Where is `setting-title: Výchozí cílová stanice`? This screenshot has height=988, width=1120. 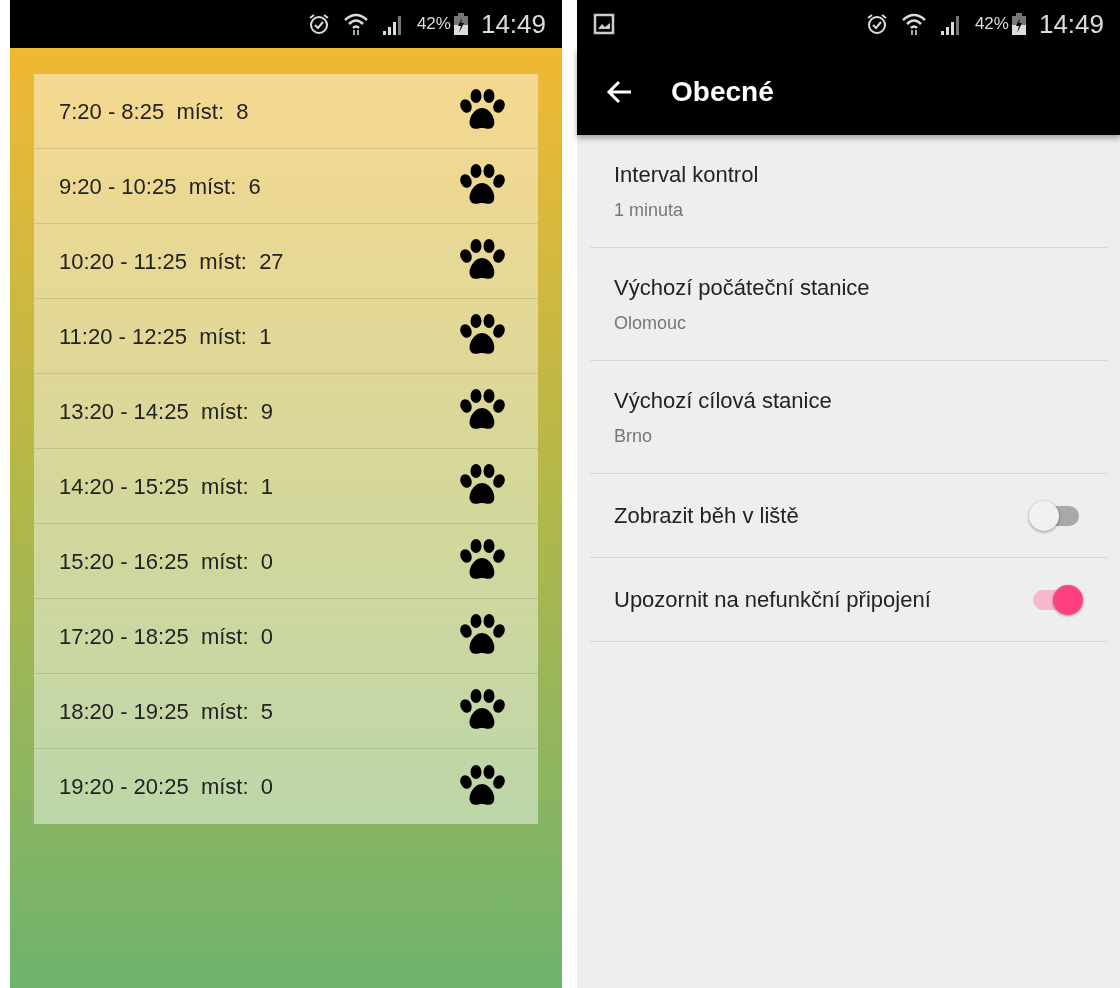
setting-title: Výchozí cílová stanice is located at coordinates (723, 401).